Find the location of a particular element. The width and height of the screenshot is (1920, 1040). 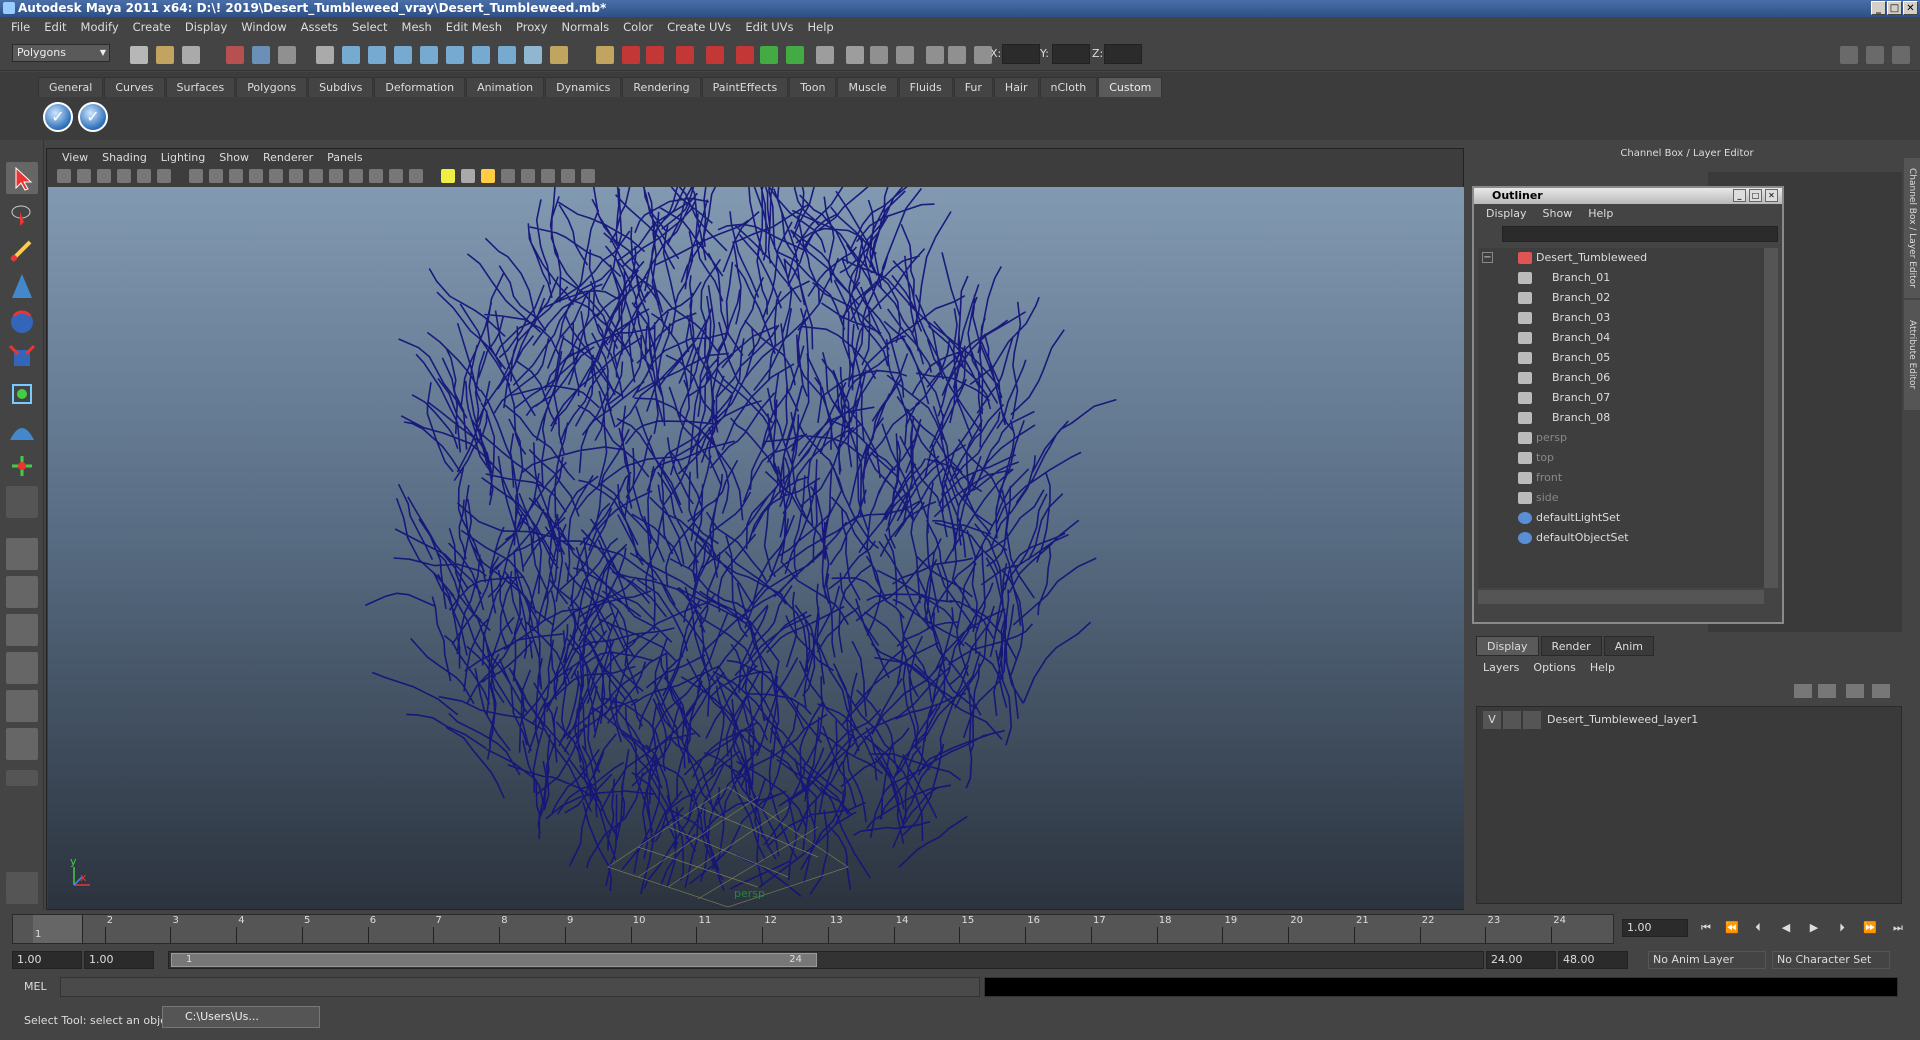

outliner-menu-help: Help is located at coordinates (1600, 214).